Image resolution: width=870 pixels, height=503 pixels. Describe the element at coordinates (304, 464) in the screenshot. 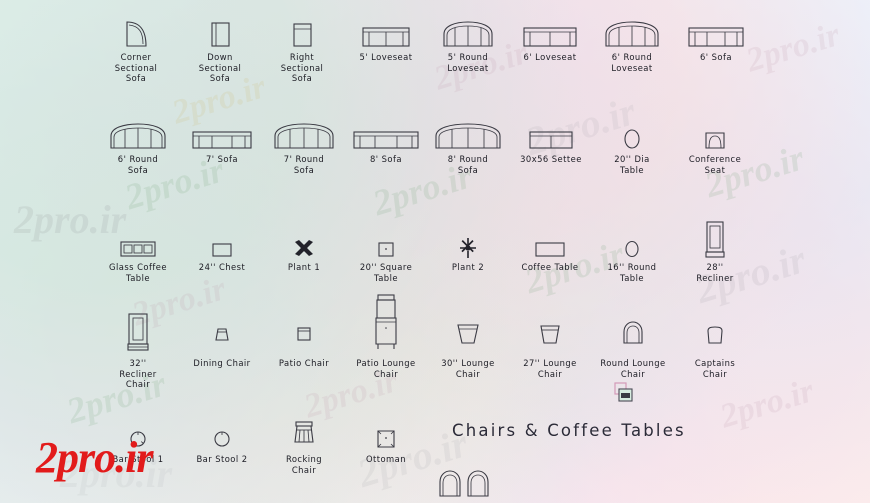

I see `block-label: Rocking Chair` at that location.